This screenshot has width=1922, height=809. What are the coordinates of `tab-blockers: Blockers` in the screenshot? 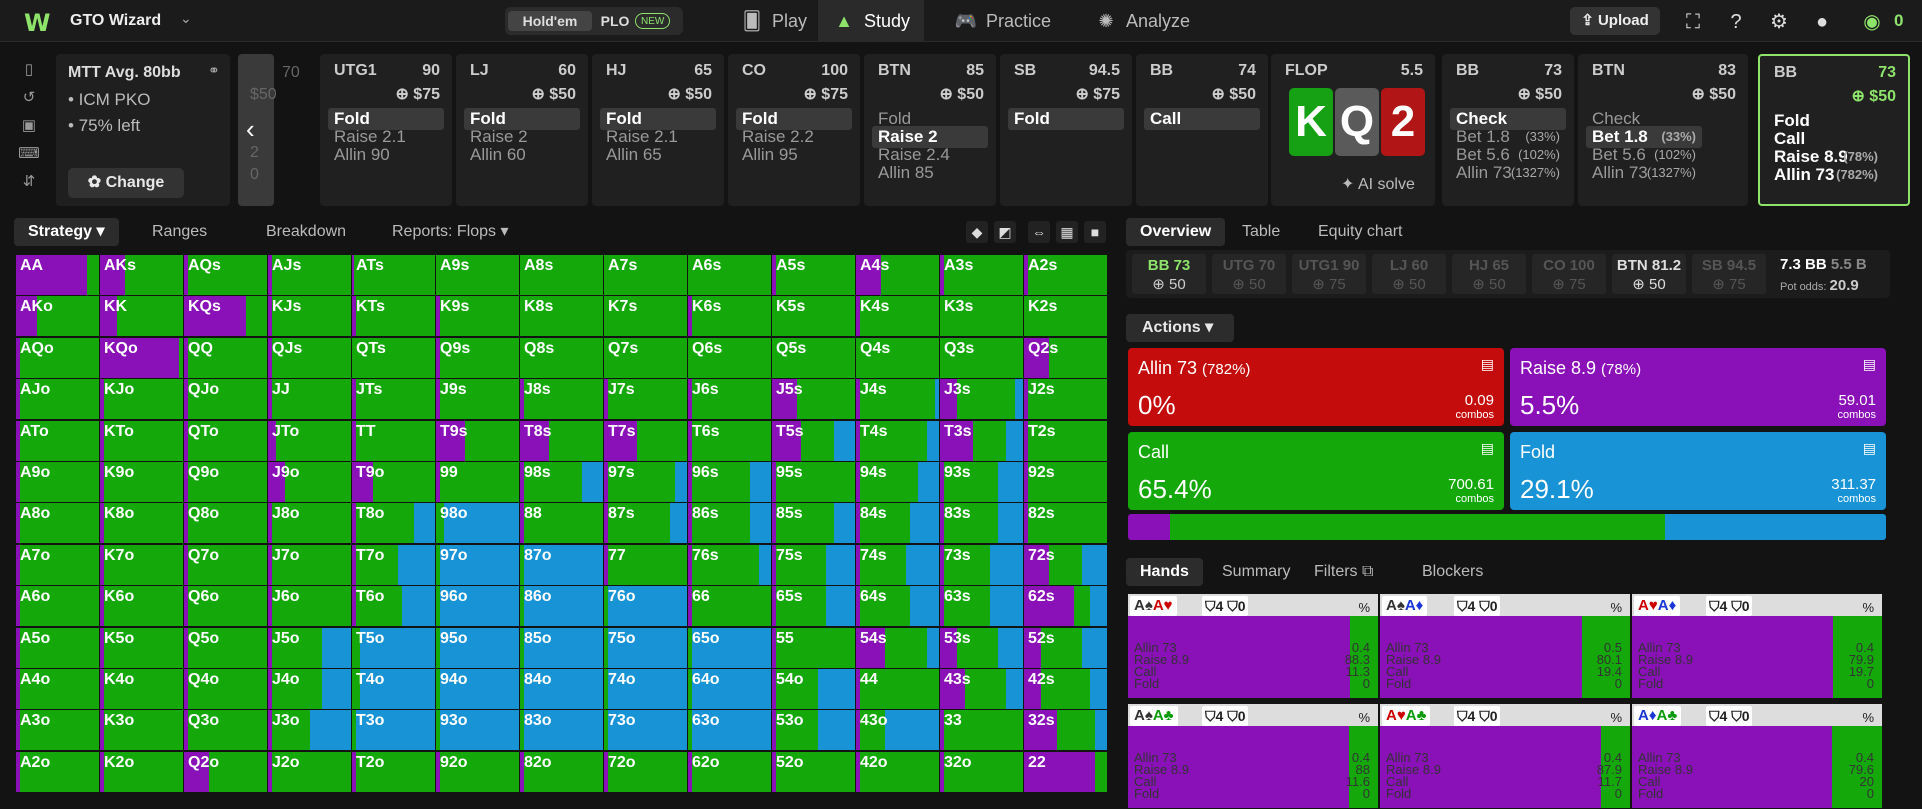 It's located at (1452, 572).